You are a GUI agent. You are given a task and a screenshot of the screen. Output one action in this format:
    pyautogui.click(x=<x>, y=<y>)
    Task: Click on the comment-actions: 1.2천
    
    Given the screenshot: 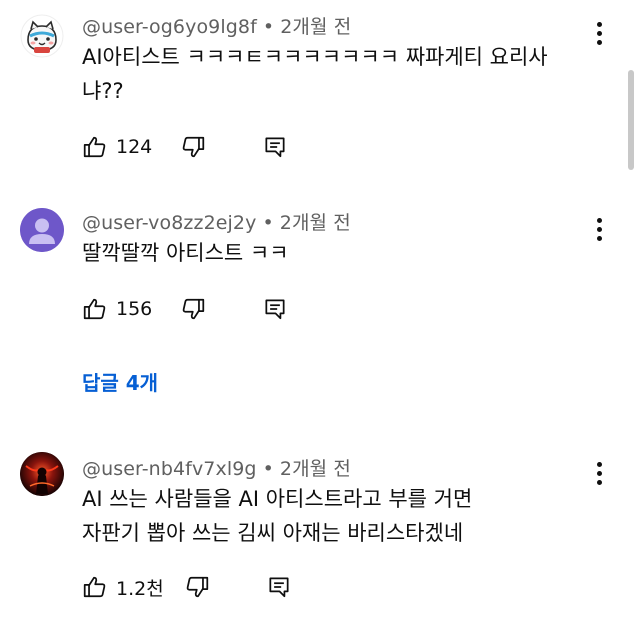 What is the action you would take?
    pyautogui.click(x=187, y=587)
    